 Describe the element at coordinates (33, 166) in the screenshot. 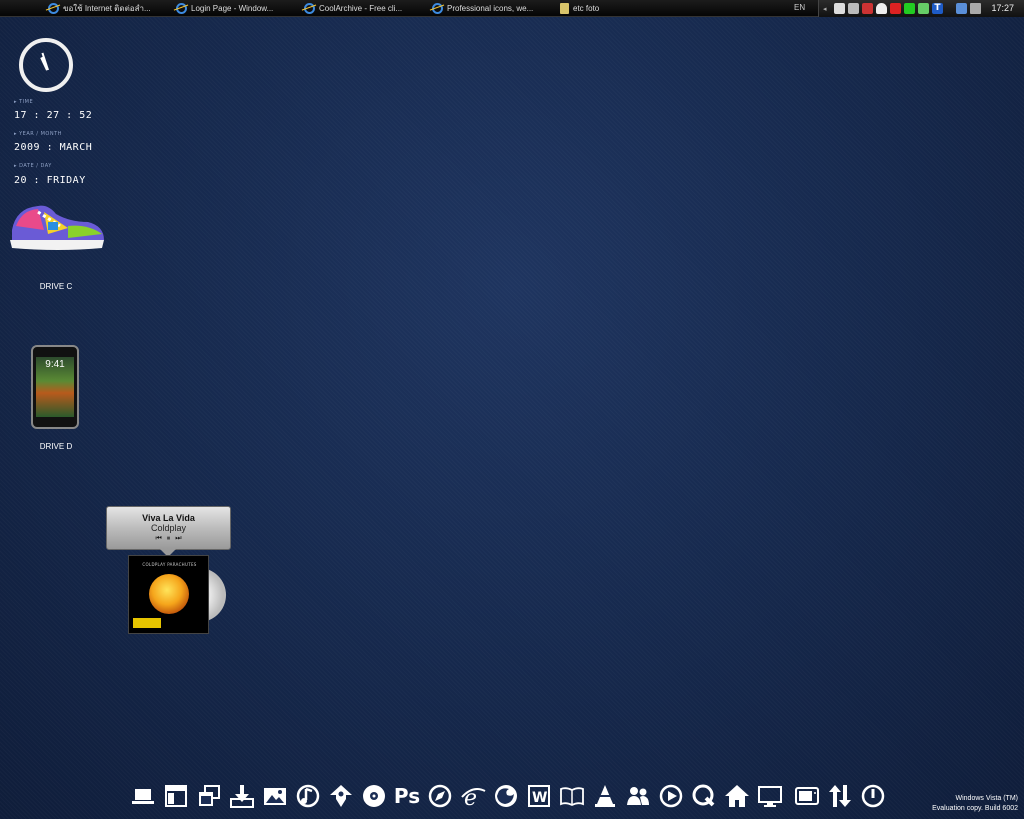

I see `date-day-label: ▸ DATE / DAY` at that location.